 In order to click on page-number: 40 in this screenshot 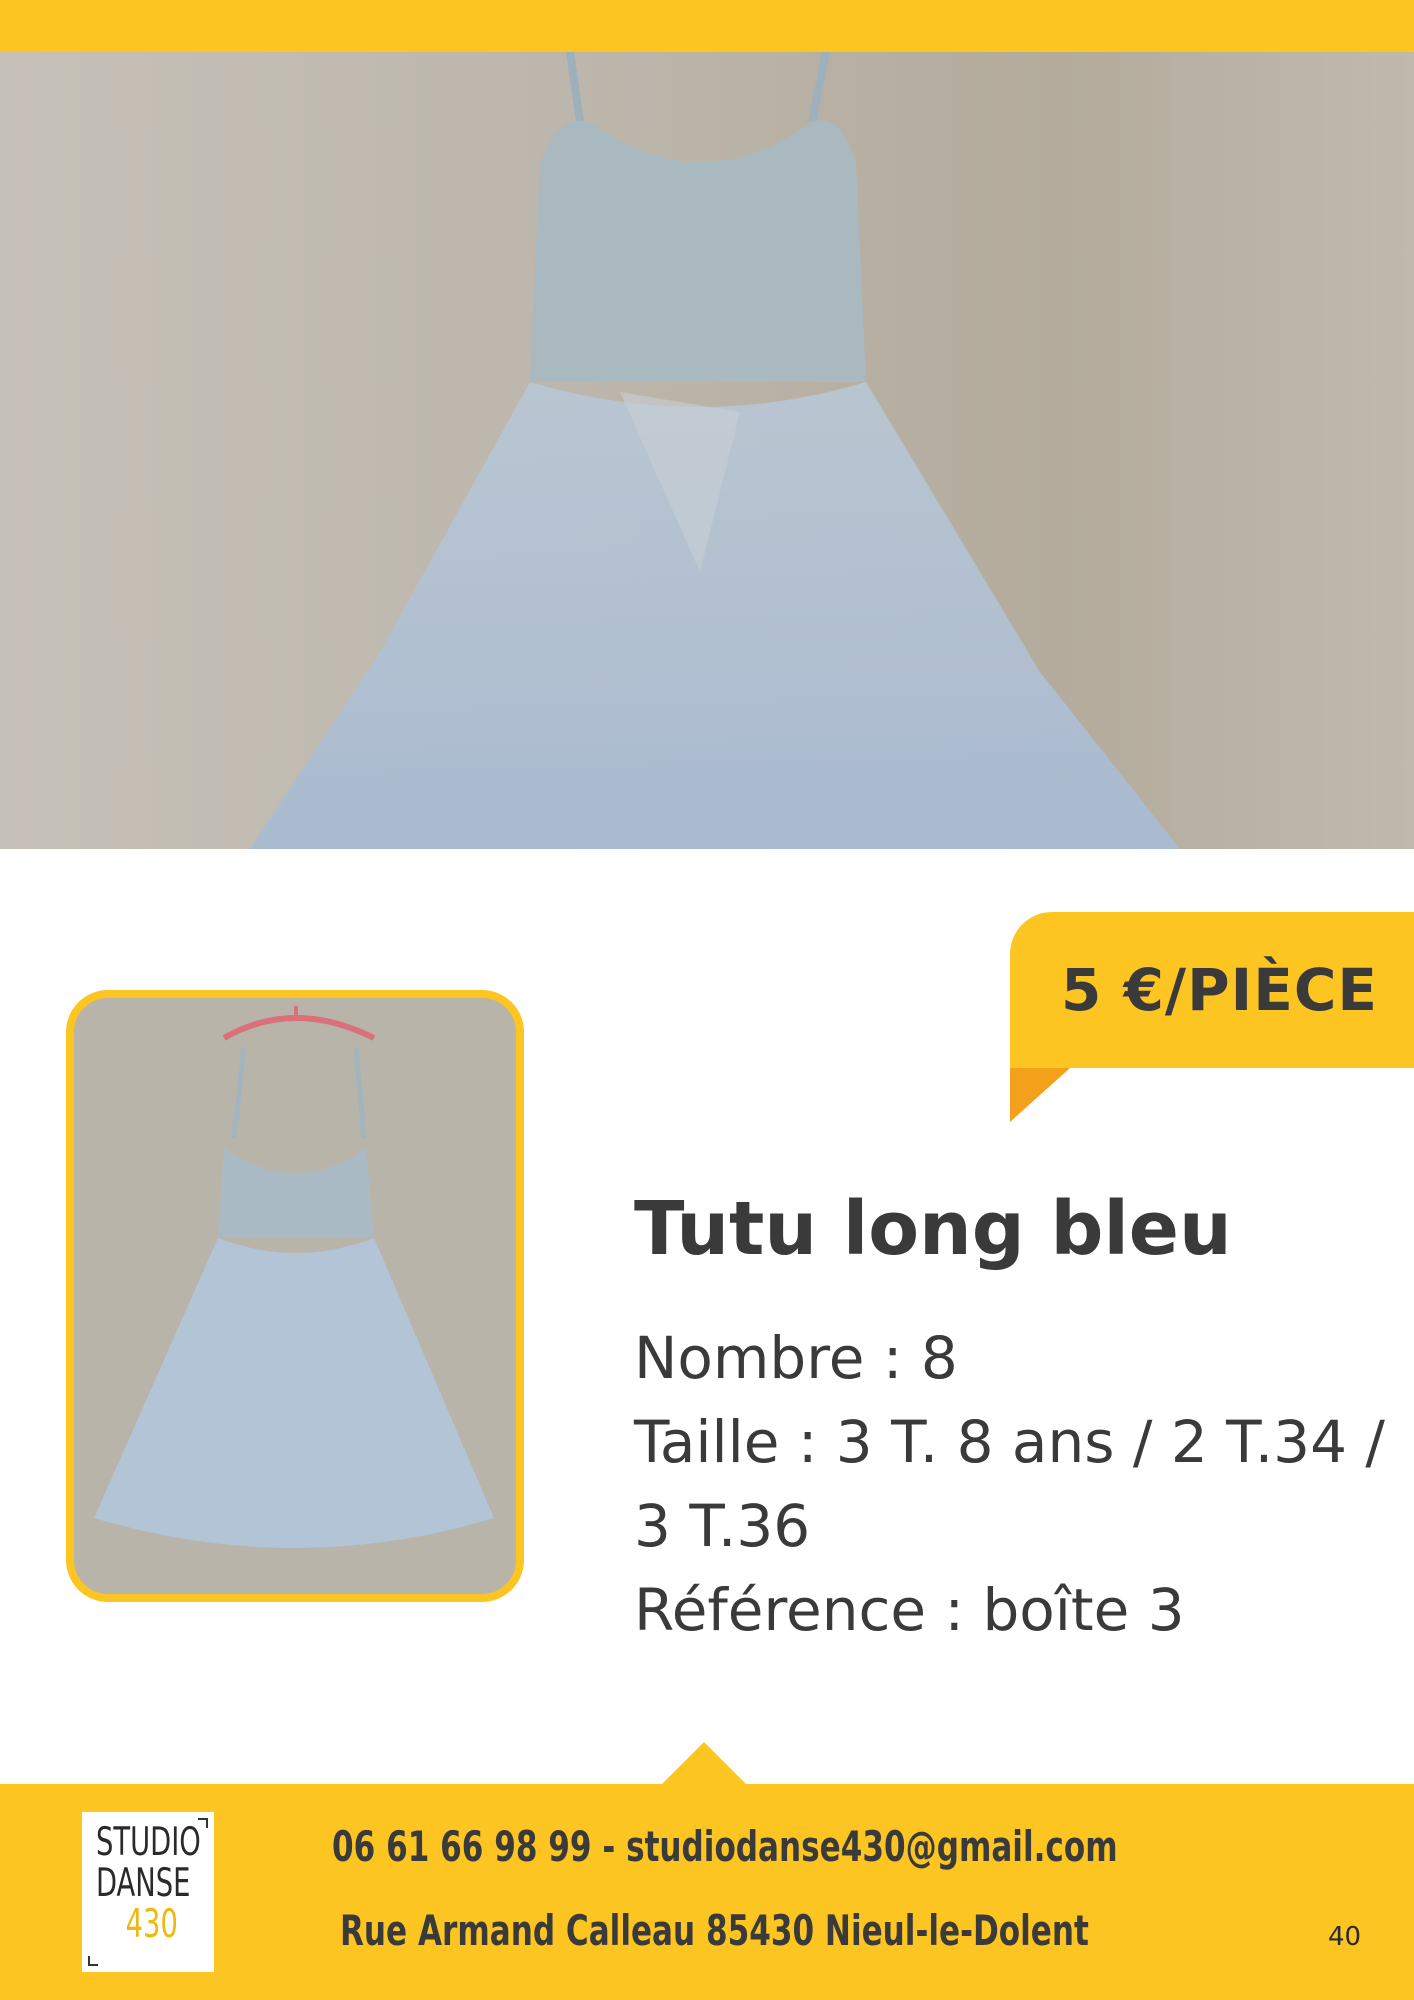, I will do `click(1345, 1937)`.